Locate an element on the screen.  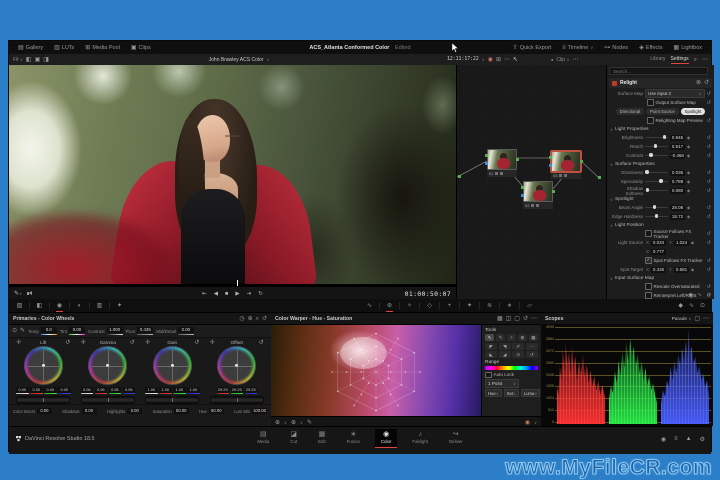
page-tab-fairlight: ♪ Fairlight is located at coordinates (420, 438).